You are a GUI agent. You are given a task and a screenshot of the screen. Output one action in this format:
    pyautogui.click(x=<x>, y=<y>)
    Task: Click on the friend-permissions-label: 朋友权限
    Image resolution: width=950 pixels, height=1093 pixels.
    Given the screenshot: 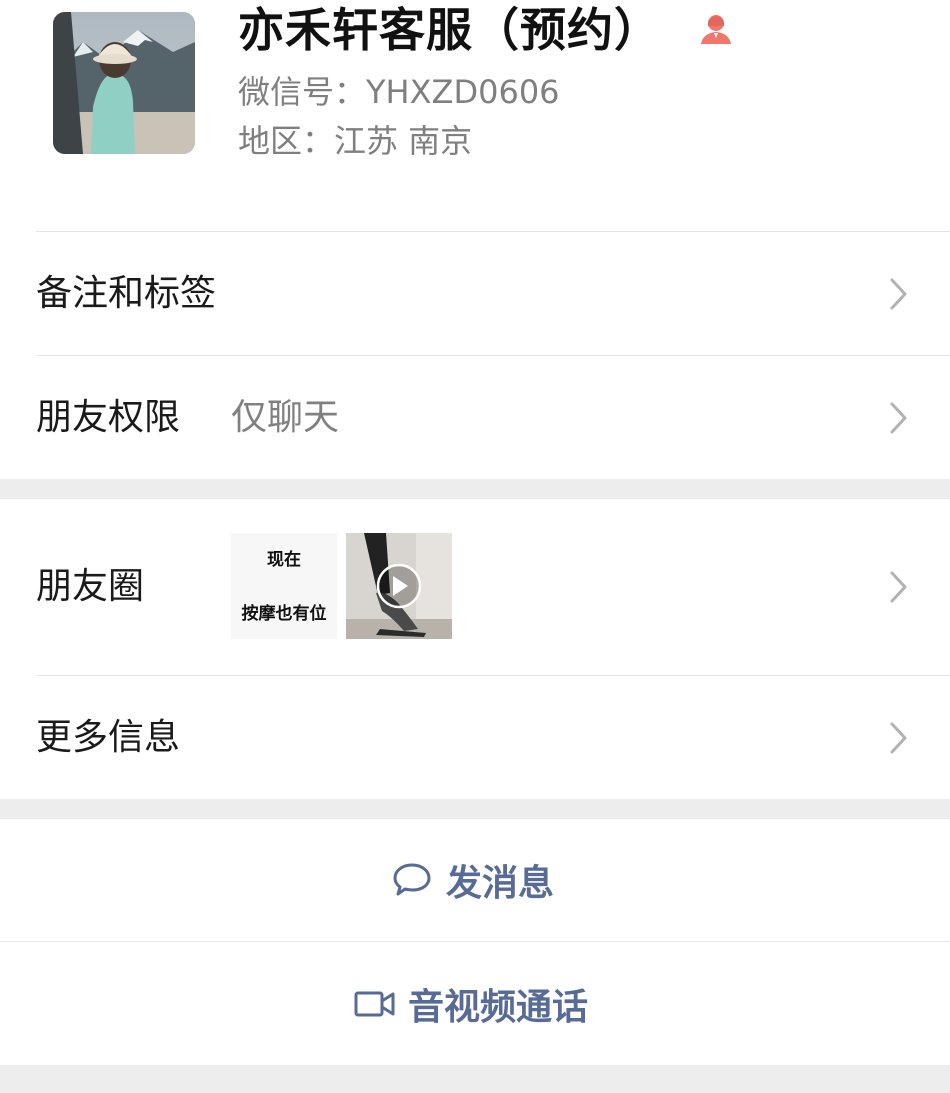 What is the action you would take?
    pyautogui.click(x=108, y=417)
    